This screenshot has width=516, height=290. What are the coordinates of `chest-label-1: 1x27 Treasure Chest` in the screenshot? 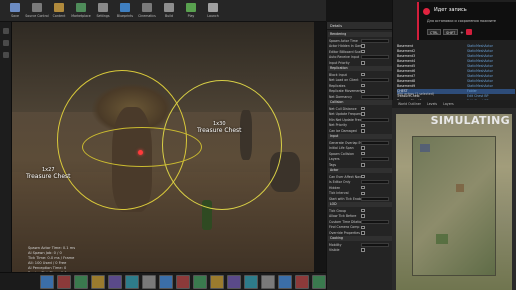 It's located at (48, 174).